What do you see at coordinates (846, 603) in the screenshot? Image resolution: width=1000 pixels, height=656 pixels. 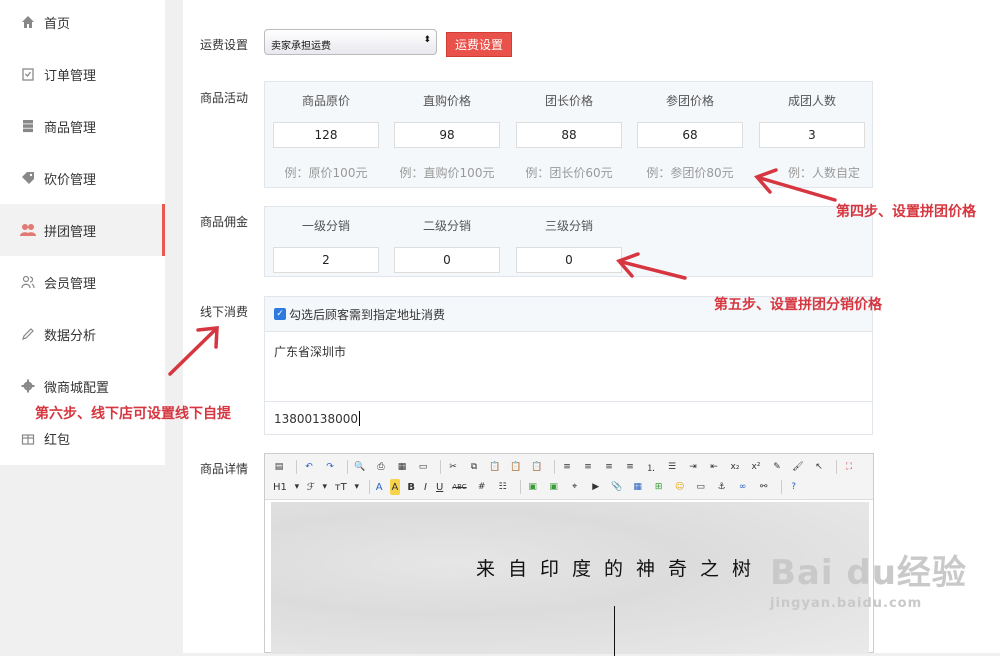 I see `watermark-sub: jingyan.baidu.com` at bounding box center [846, 603].